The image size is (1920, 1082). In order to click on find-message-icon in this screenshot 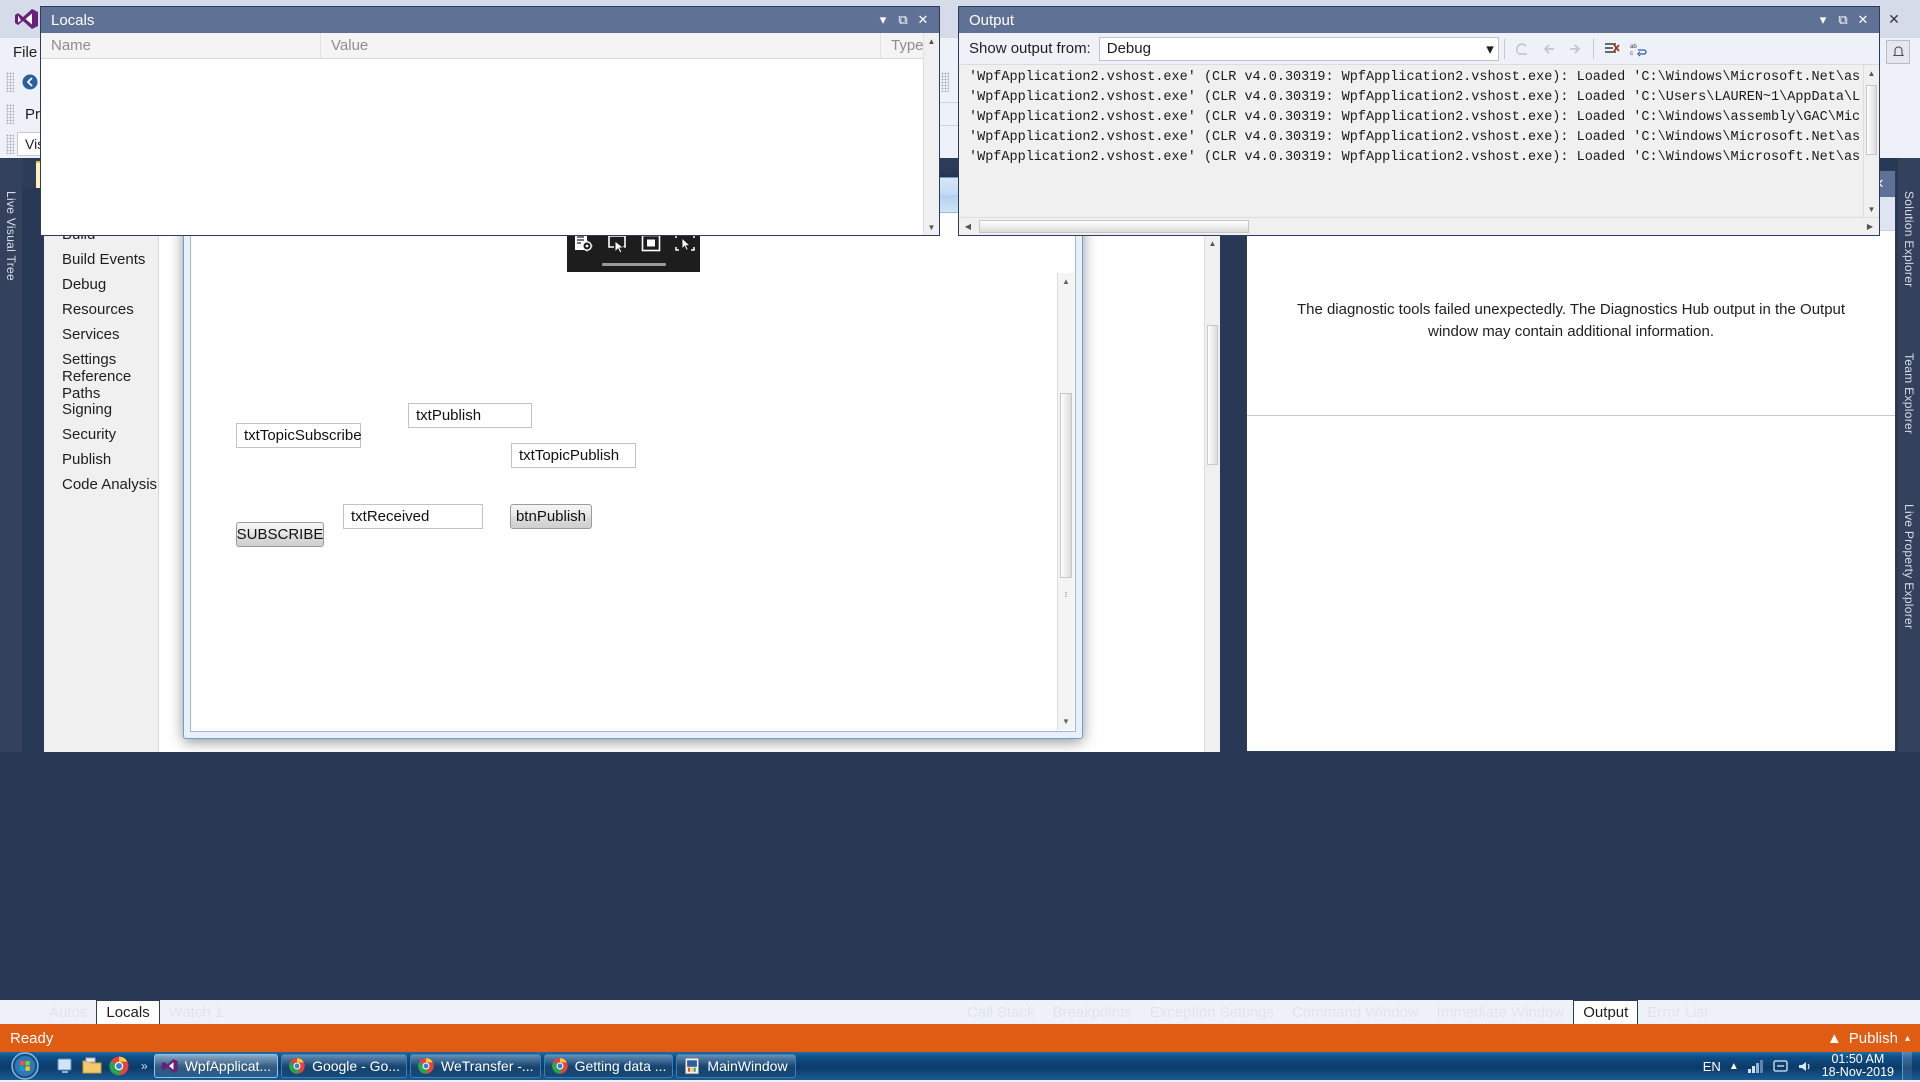, I will do `click(1523, 49)`.